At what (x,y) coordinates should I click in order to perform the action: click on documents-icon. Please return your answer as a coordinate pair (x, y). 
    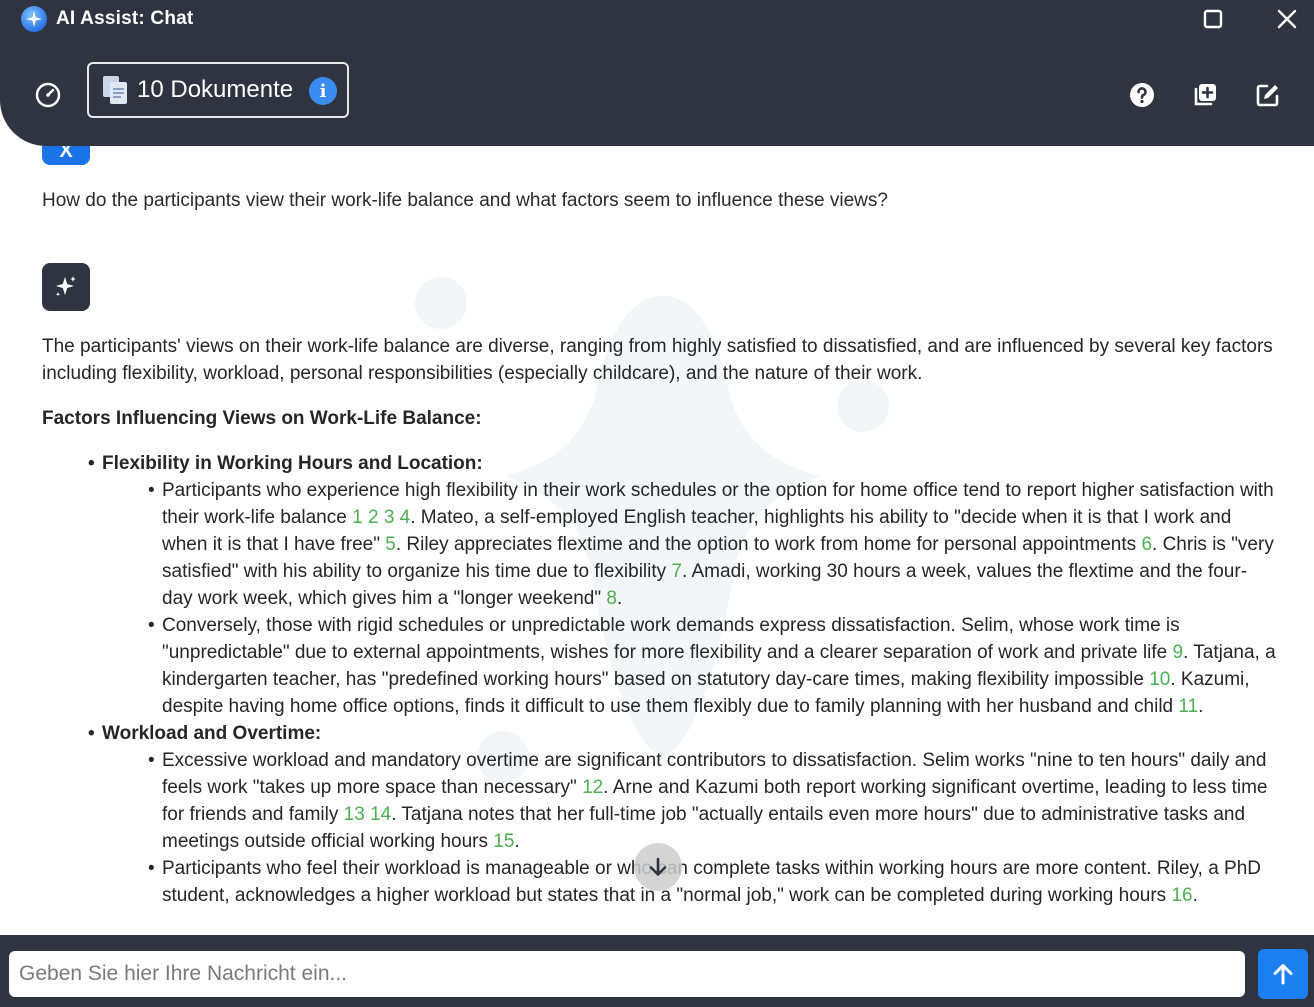
    Looking at the image, I should click on (115, 90).